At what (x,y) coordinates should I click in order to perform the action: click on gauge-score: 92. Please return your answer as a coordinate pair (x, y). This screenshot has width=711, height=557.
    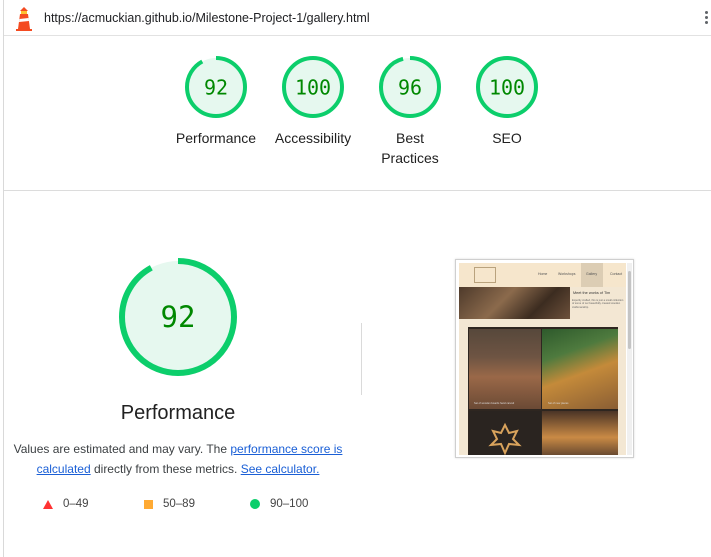
    Looking at the image, I should click on (216, 88).